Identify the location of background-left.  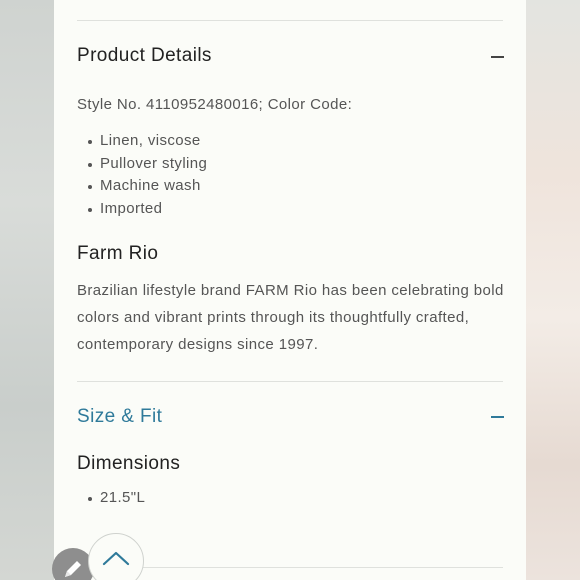
(27, 290).